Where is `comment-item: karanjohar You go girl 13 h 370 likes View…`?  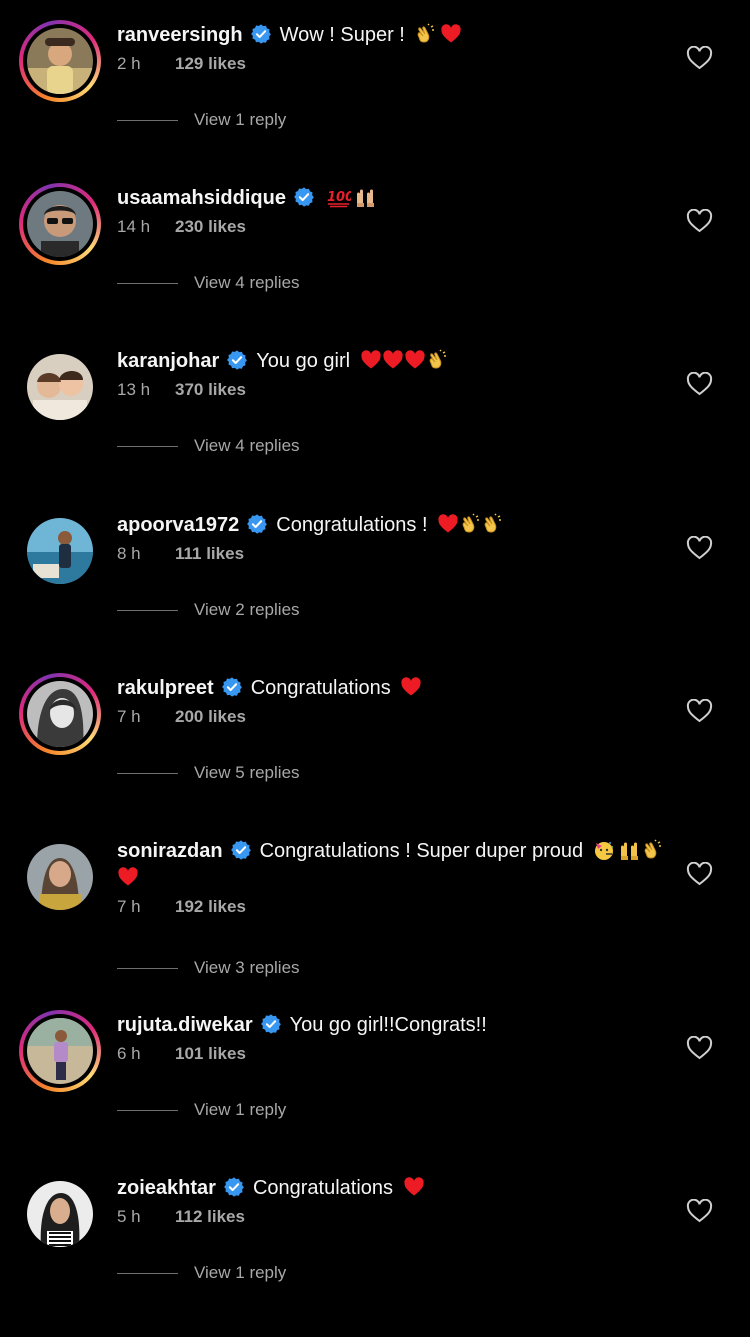 comment-item: karanjohar You go girl 13 h 370 likes View… is located at coordinates (375, 407).